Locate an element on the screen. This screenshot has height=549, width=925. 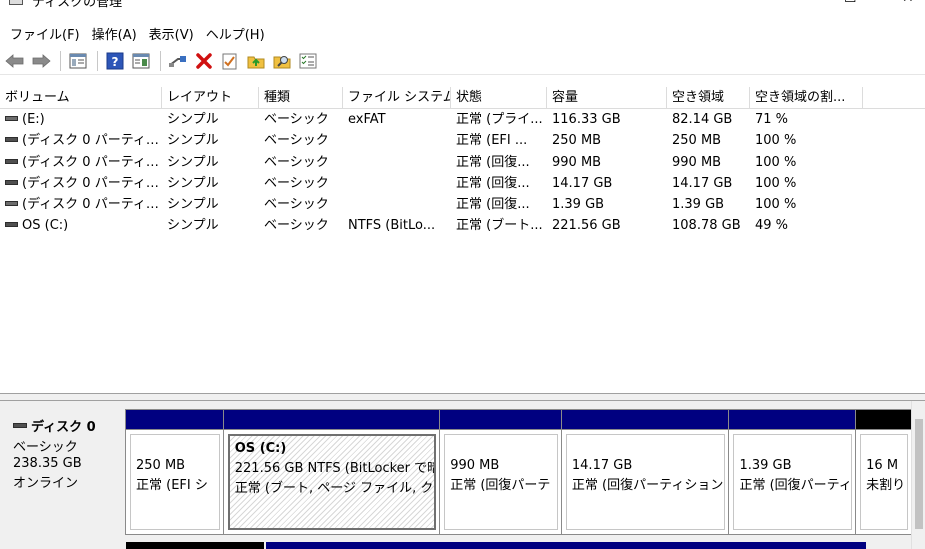
column-header-free-space: 空き領域 is located at coordinates (708, 97).